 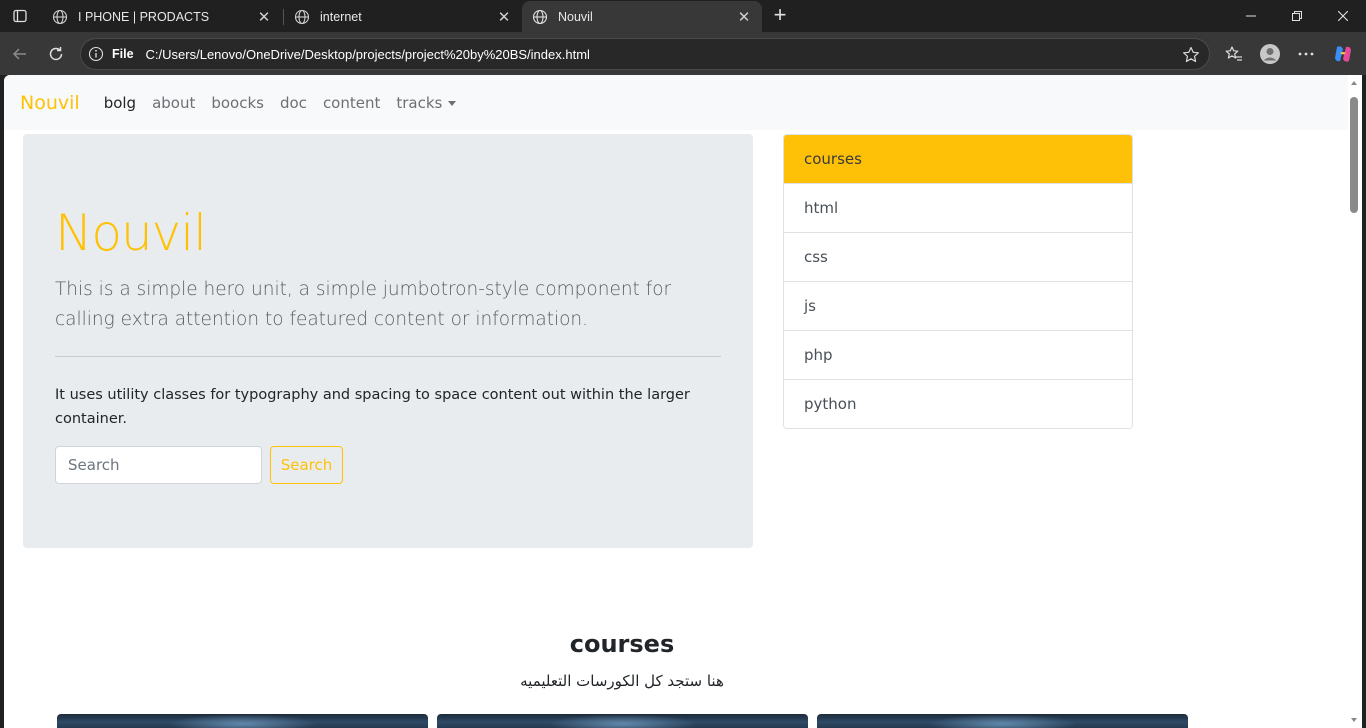 What do you see at coordinates (1297, 16) in the screenshot?
I see `restore-icon` at bounding box center [1297, 16].